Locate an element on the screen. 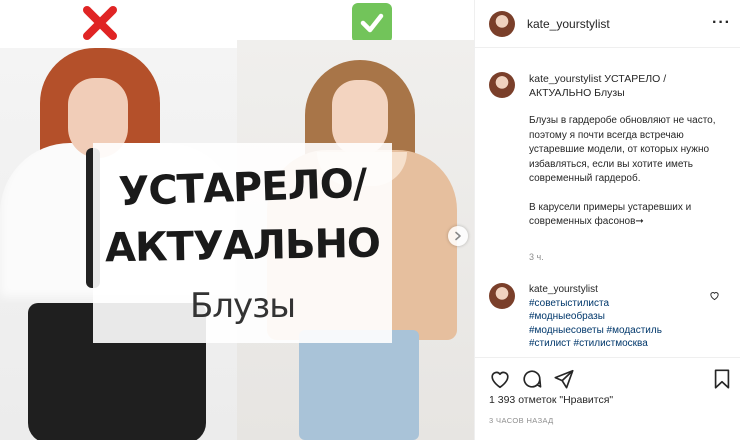  check-mark-icon is located at coordinates (372, 23).